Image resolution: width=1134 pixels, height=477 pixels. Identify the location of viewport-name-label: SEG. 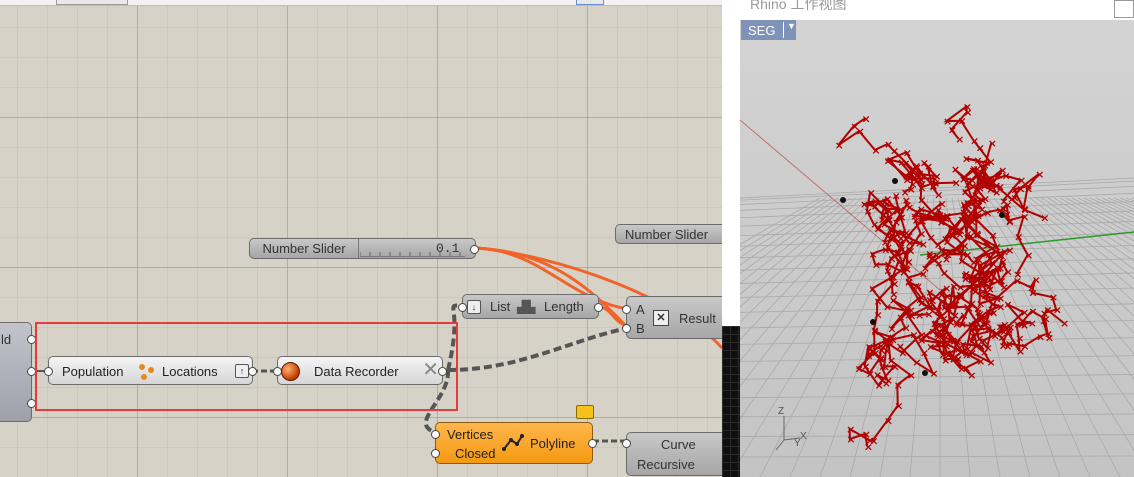
(762, 30).